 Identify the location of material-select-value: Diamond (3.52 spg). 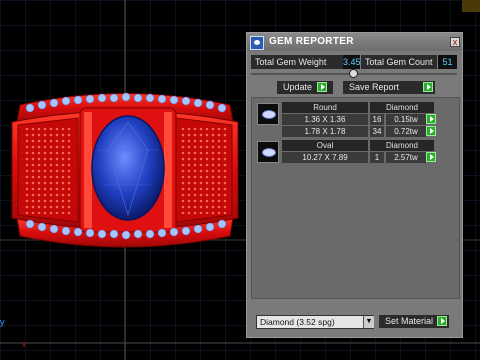
(297, 322).